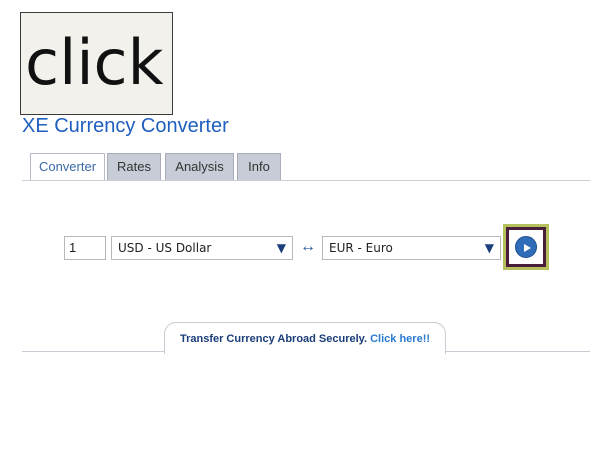  Describe the element at coordinates (165, 248) in the screenshot. I see `from-currency-value: USD - US Dollar` at that location.